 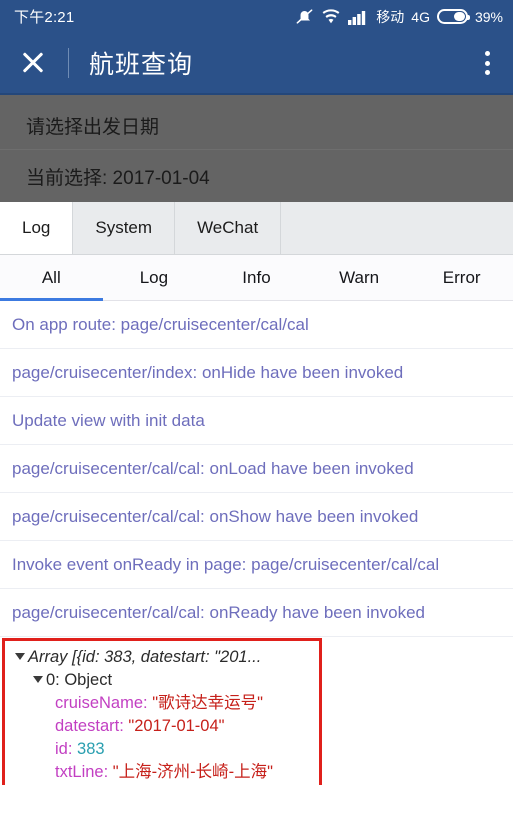 I want to click on debugger-main-tabs: Log System WeChat, so click(x=256, y=228).